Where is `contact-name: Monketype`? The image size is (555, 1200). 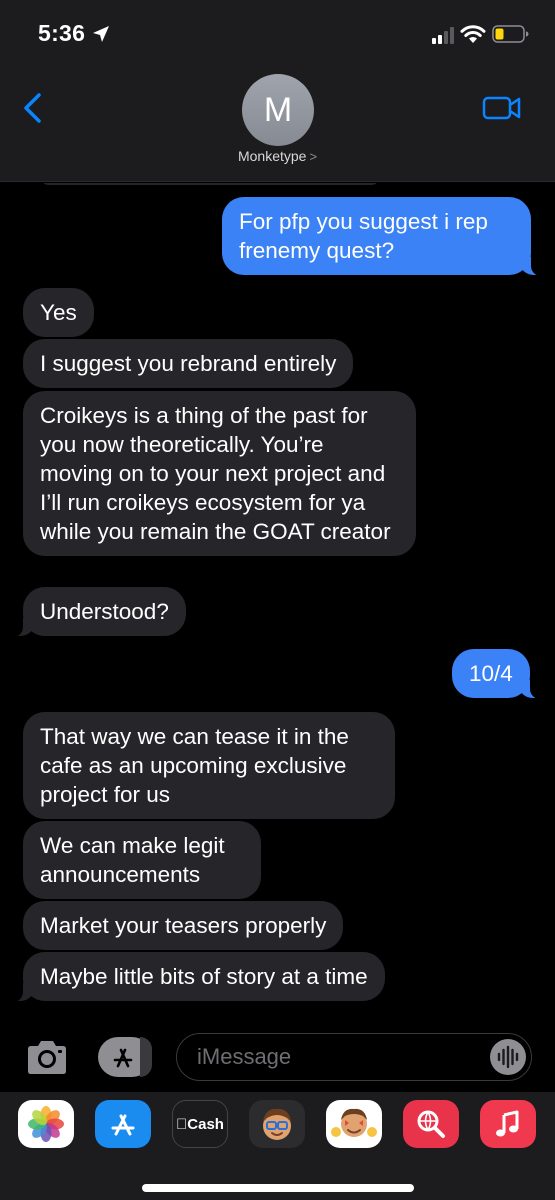 contact-name: Monketype is located at coordinates (272, 156).